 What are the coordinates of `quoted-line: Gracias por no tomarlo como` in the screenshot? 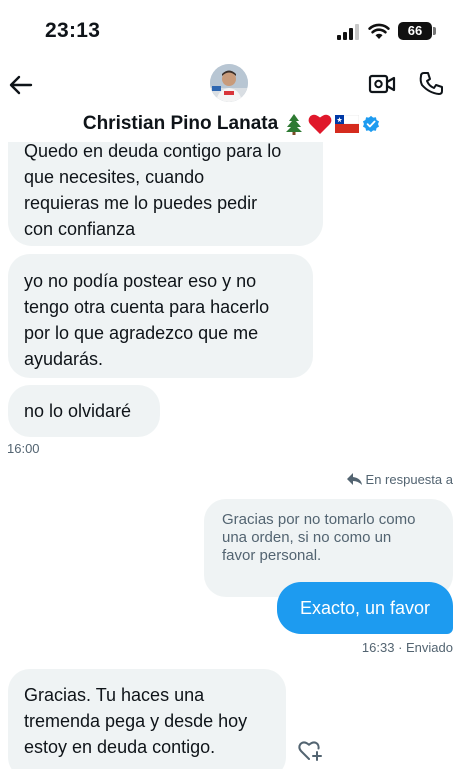 It's located at (319, 519).